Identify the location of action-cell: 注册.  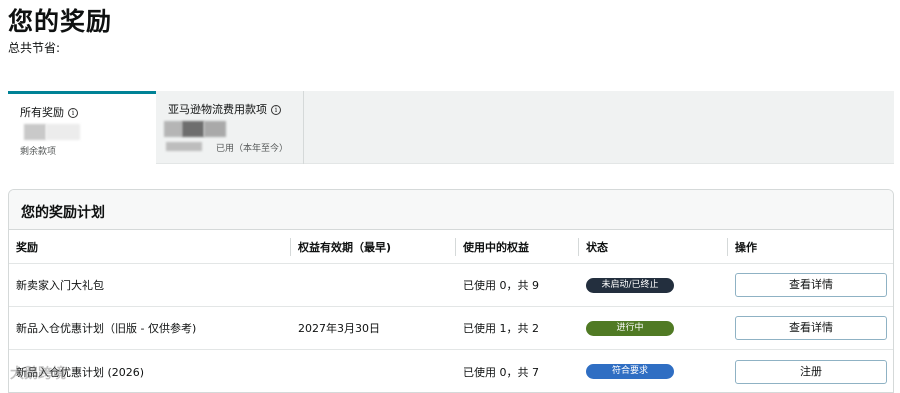
(811, 371).